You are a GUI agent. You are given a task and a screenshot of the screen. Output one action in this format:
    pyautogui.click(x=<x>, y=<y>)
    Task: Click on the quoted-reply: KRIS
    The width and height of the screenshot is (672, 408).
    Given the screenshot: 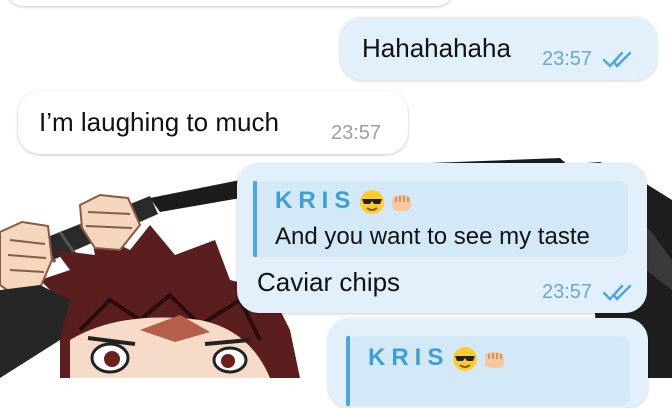 What is the action you would take?
    pyautogui.click(x=488, y=371)
    